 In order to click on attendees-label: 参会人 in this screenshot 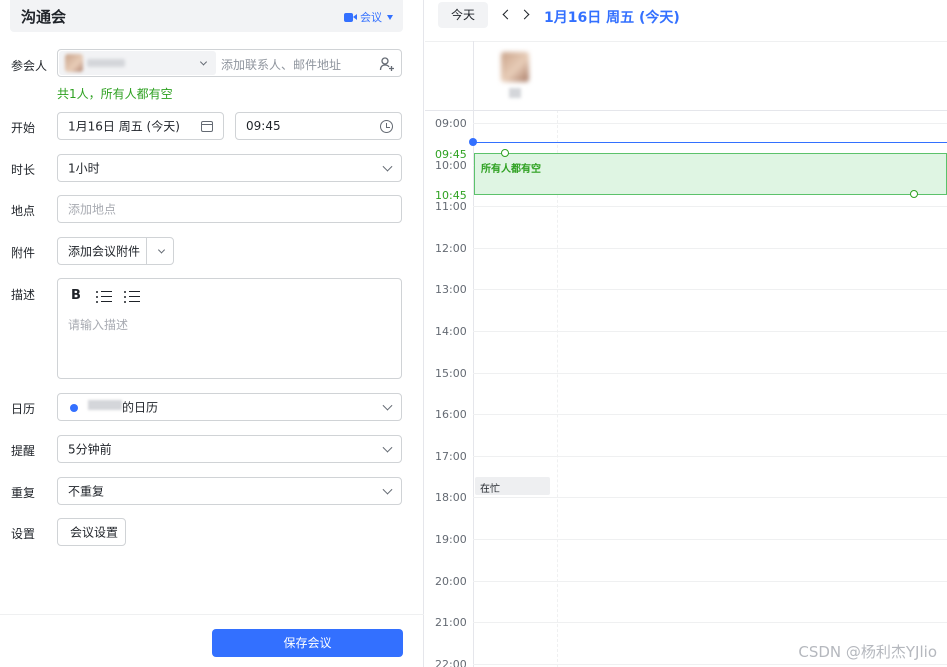, I will do `click(29, 66)`.